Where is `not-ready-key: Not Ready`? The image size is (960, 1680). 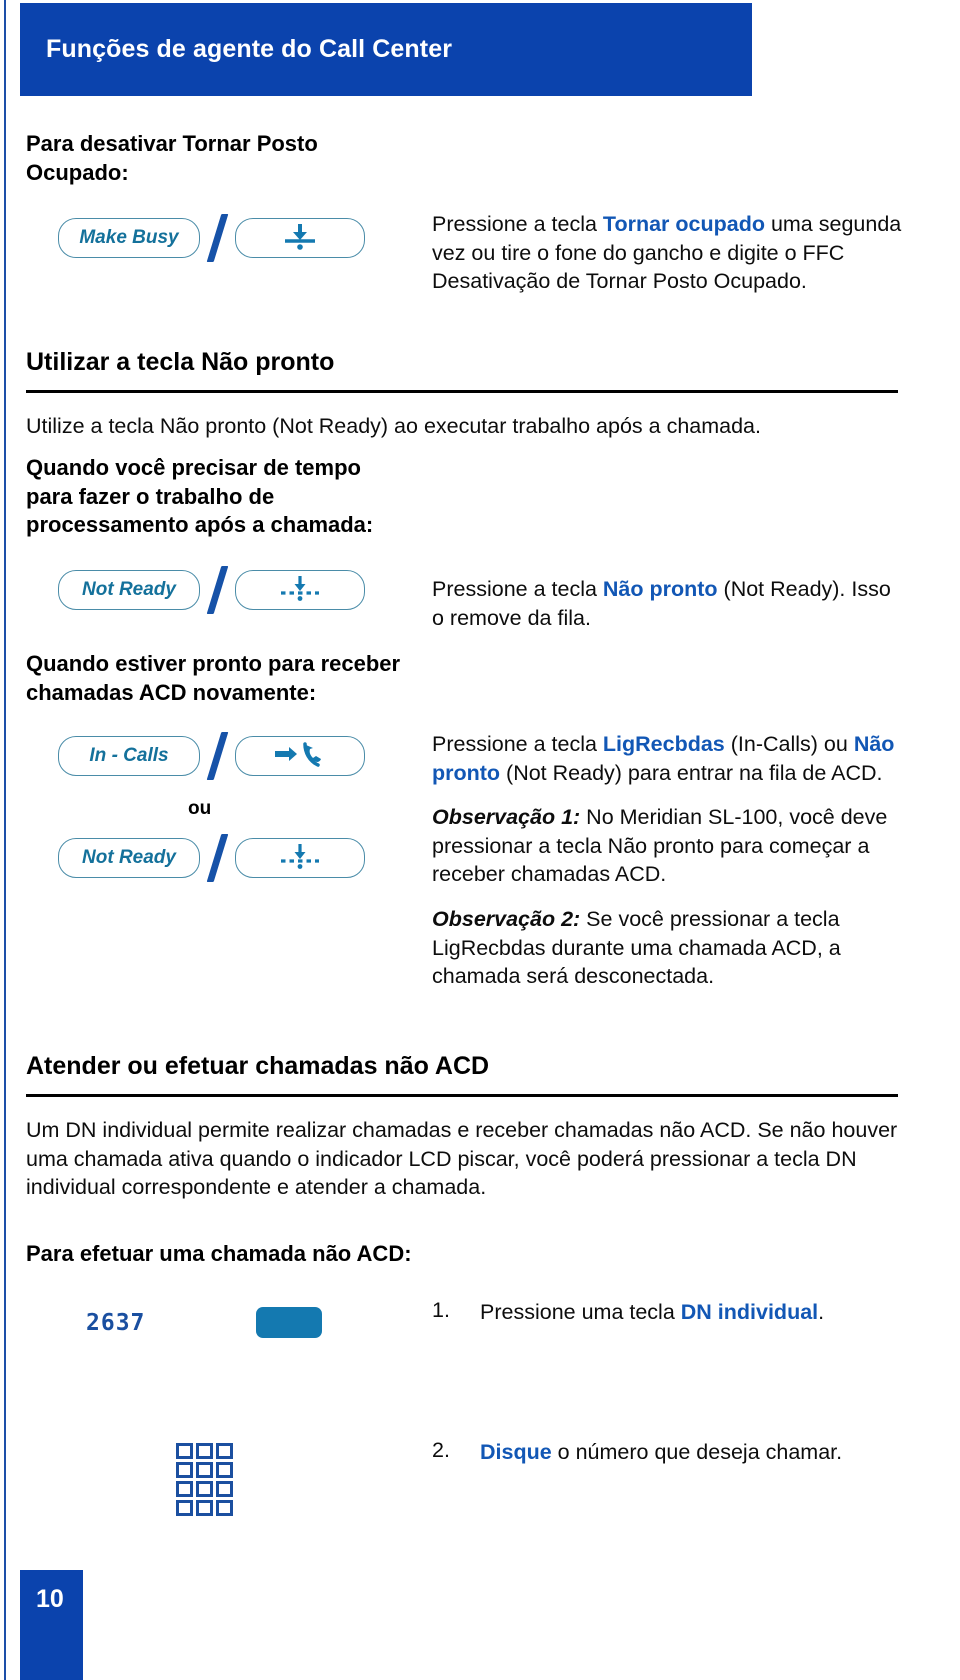
not-ready-key: Not Ready is located at coordinates (129, 590).